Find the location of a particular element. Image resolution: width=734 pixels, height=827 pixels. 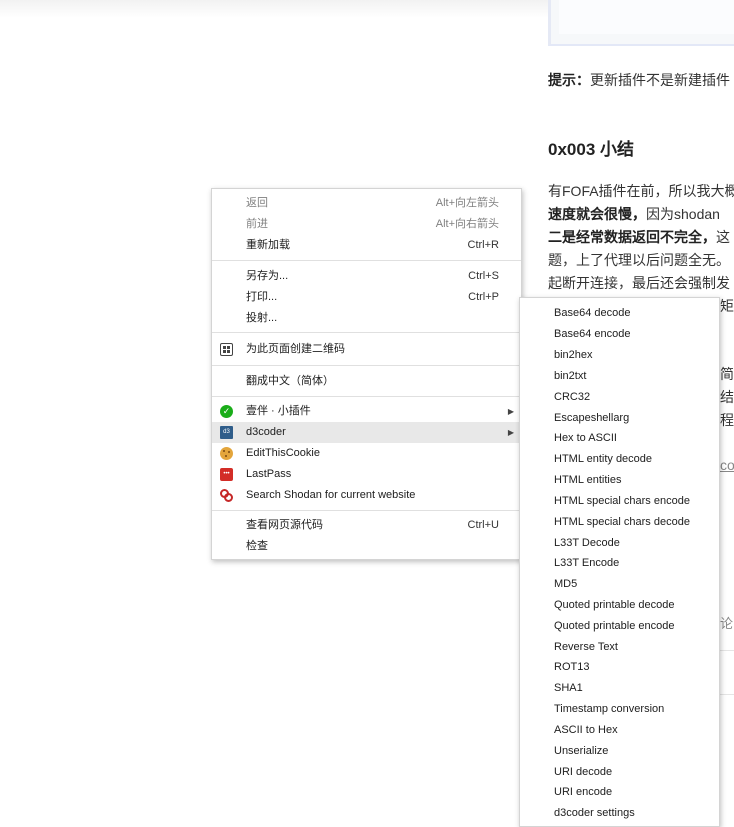

menu-item-shortcut: Ctrl+U is located at coordinates (483, 525).